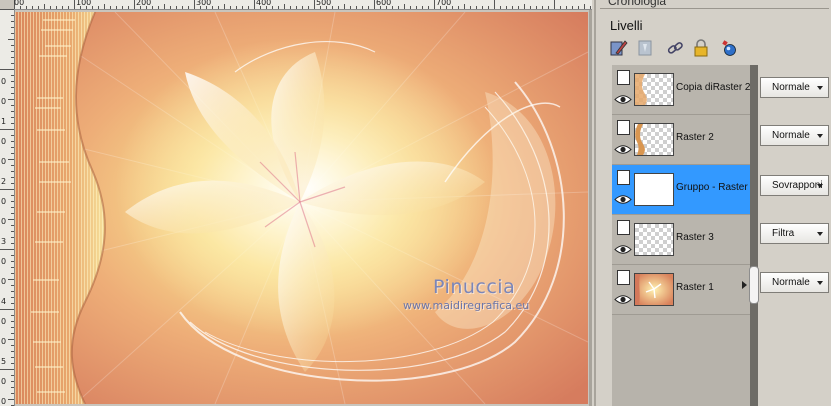 The width and height of the screenshot is (831, 406). I want to click on blend-mode-select: Filtra, so click(794, 233).